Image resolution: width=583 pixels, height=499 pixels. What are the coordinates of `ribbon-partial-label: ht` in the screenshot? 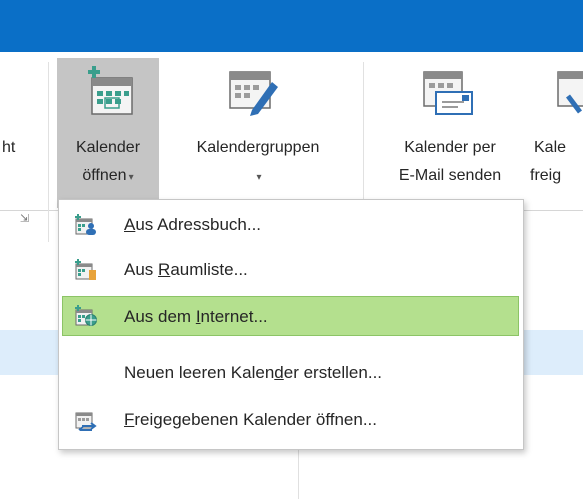 It's located at (9, 147).